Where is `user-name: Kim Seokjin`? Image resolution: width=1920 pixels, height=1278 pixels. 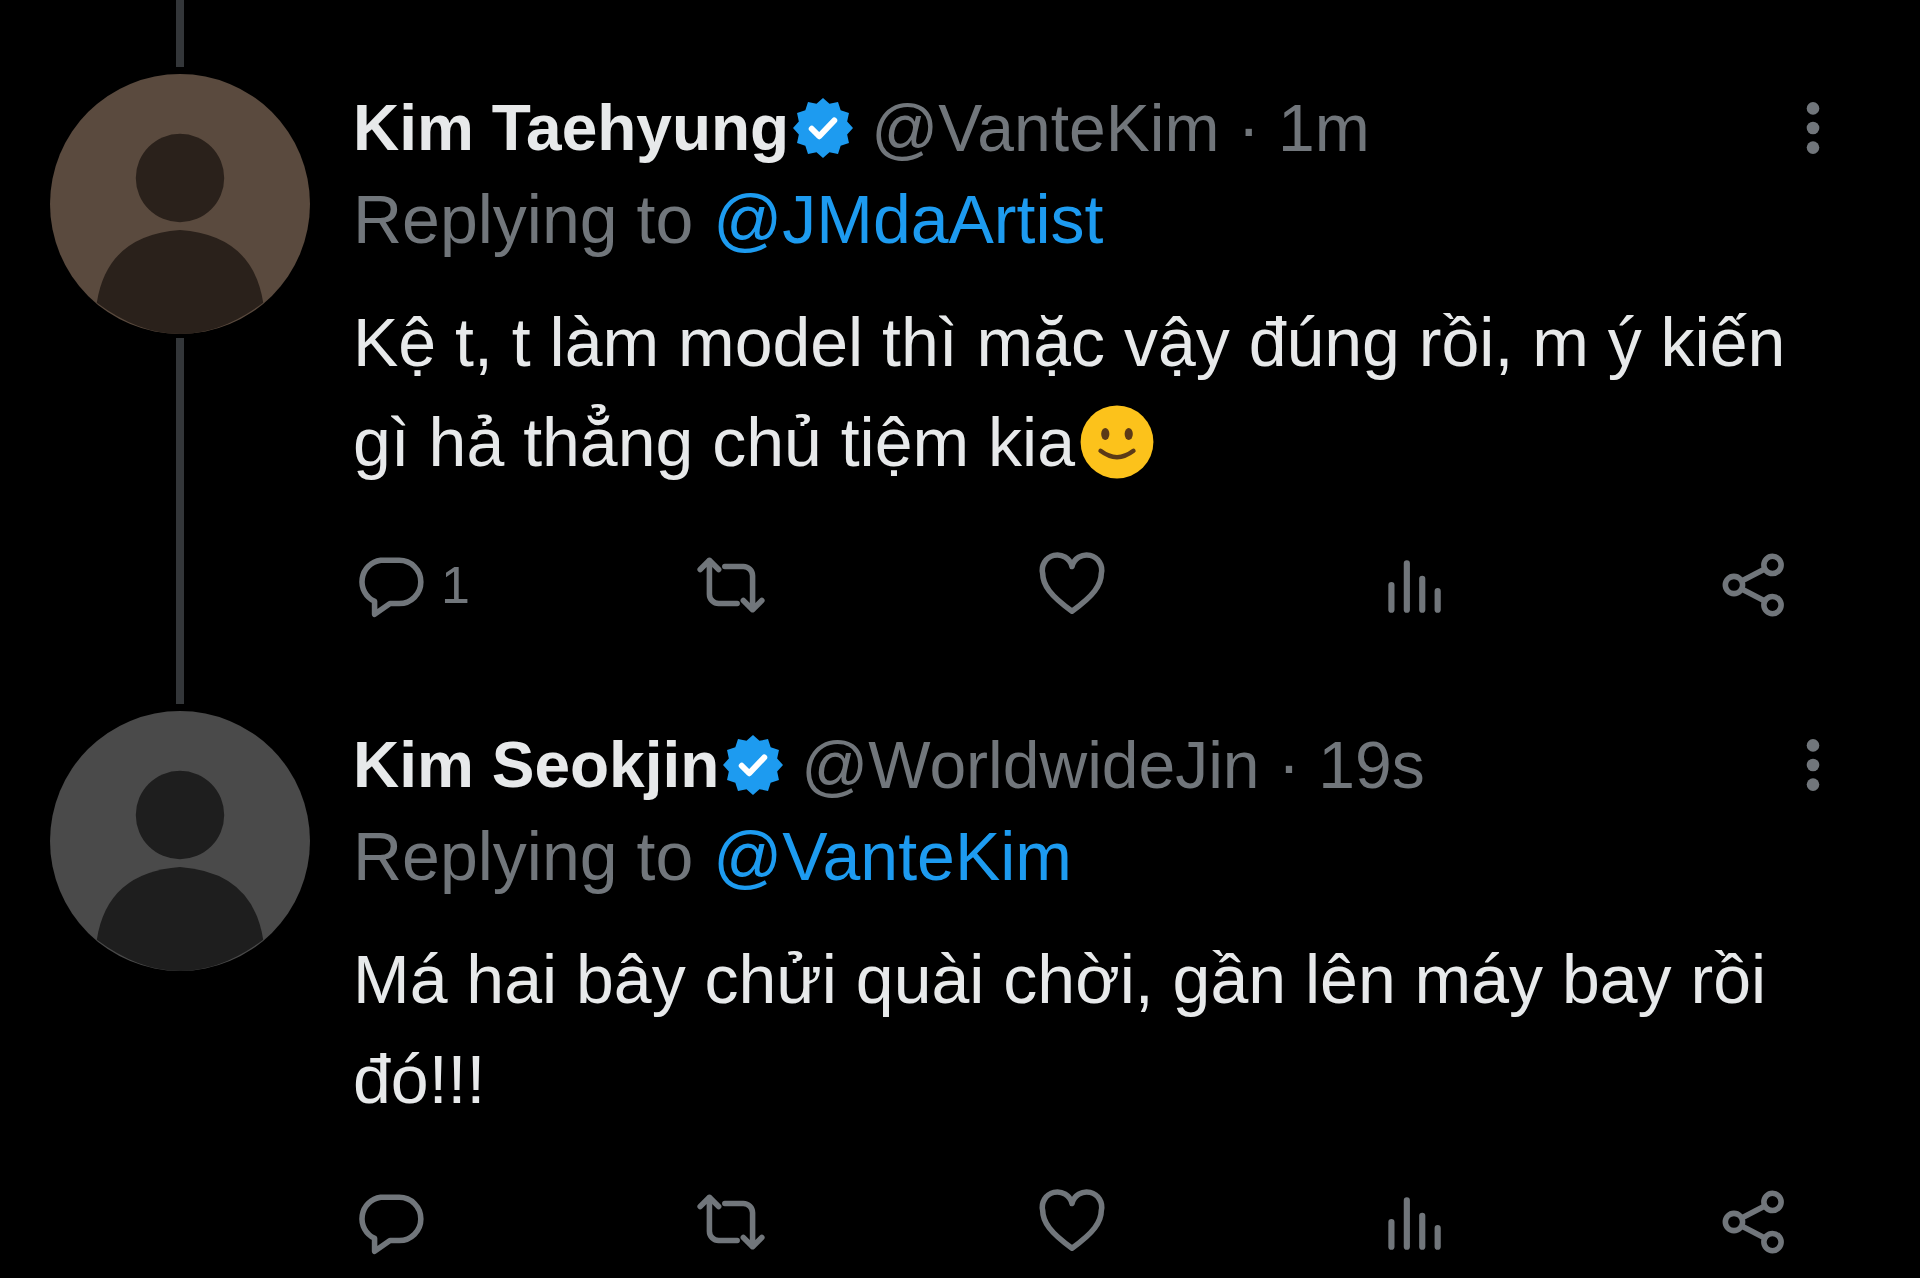
user-name: Kim Seokjin is located at coordinates (536, 765).